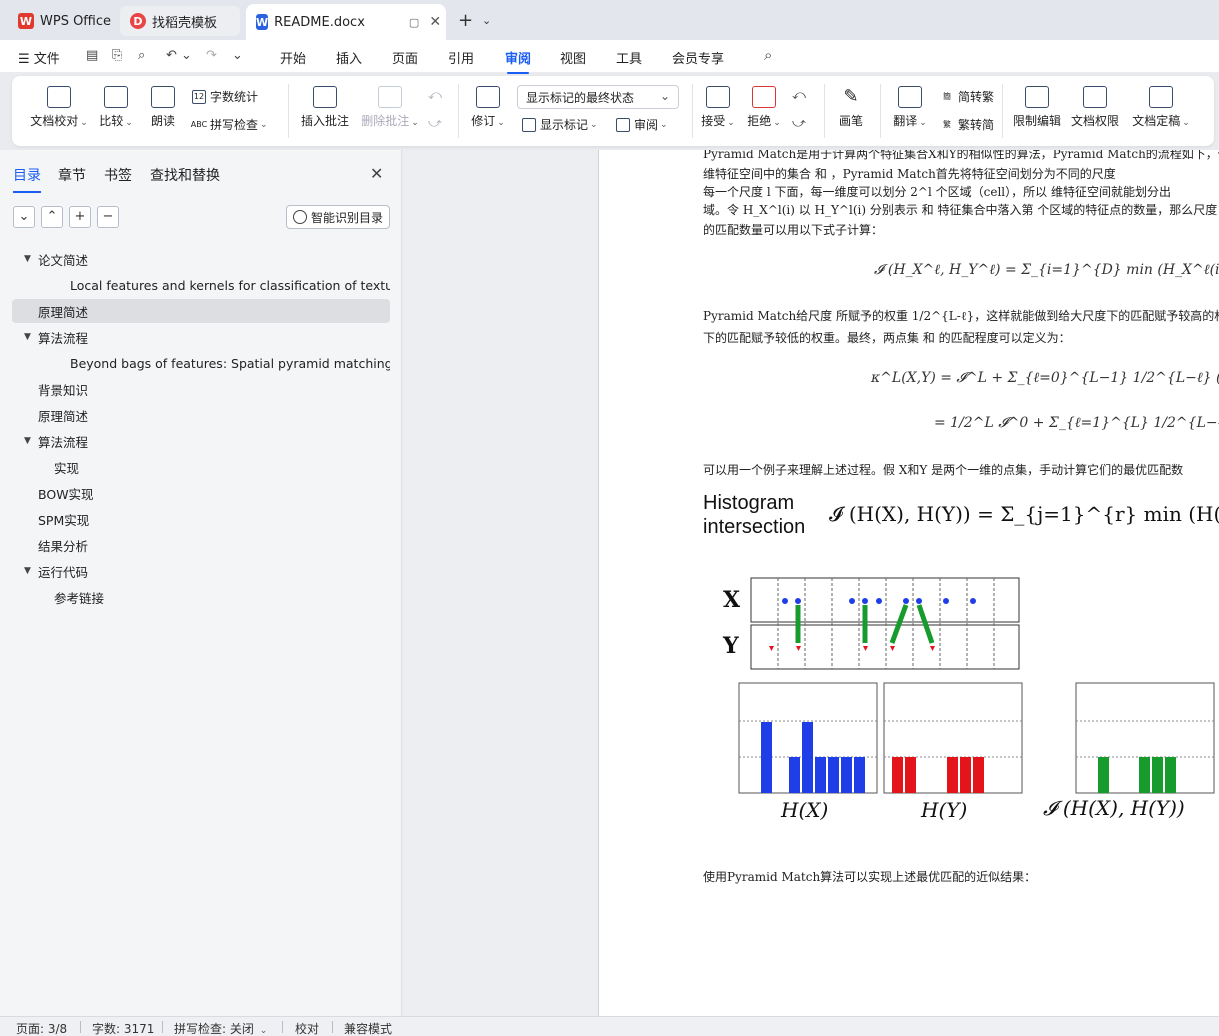  I want to click on file-menu: ☰ 文件, so click(39, 57).